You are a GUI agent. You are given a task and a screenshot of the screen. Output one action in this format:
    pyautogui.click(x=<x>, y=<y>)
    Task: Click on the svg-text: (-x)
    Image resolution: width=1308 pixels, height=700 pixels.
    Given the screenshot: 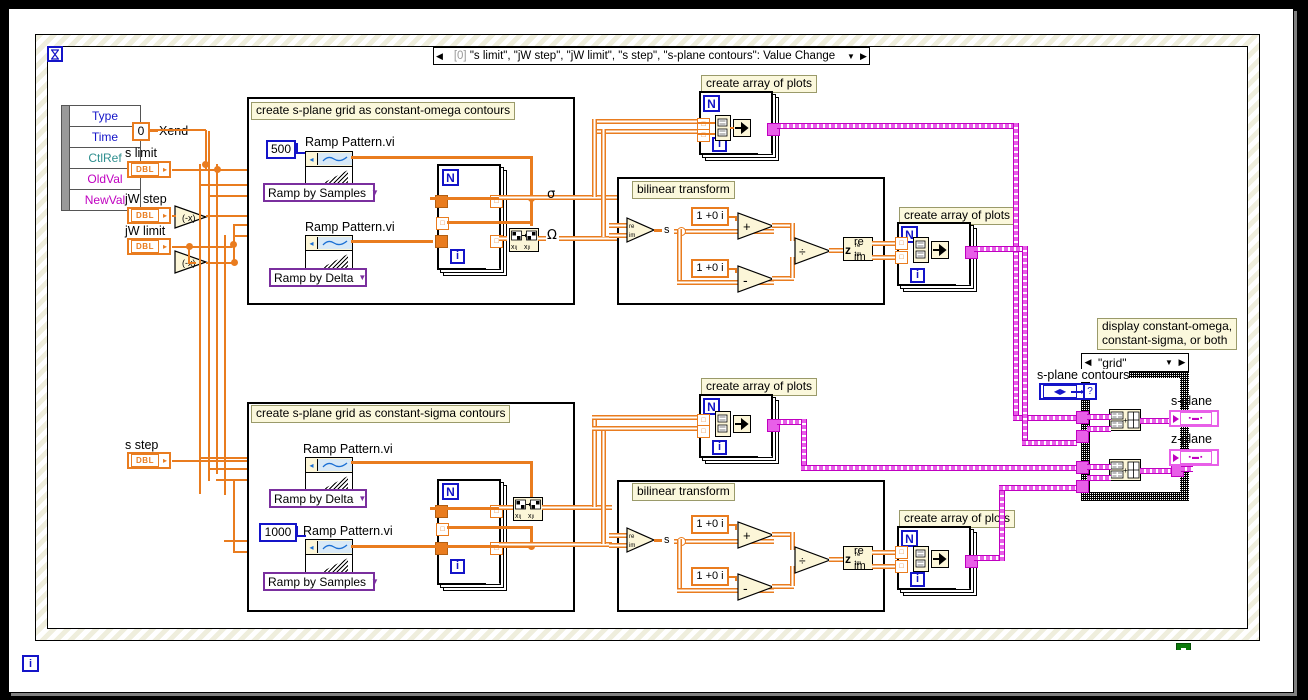 What is the action you would take?
    pyautogui.click(x=189, y=218)
    